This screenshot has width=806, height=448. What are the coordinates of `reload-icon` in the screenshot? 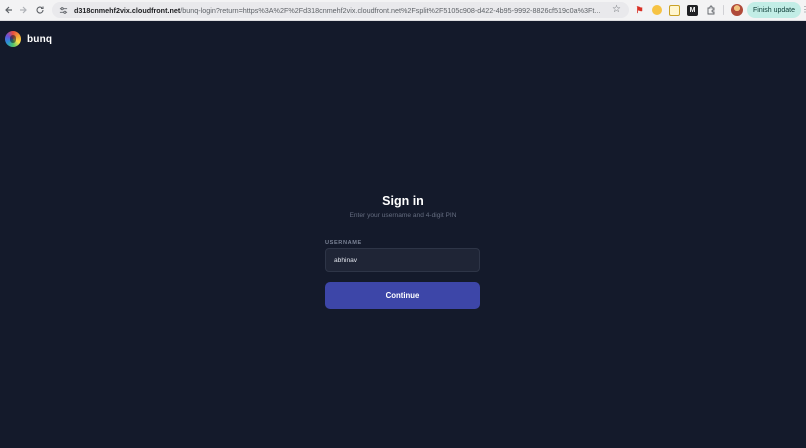 It's located at (40, 10).